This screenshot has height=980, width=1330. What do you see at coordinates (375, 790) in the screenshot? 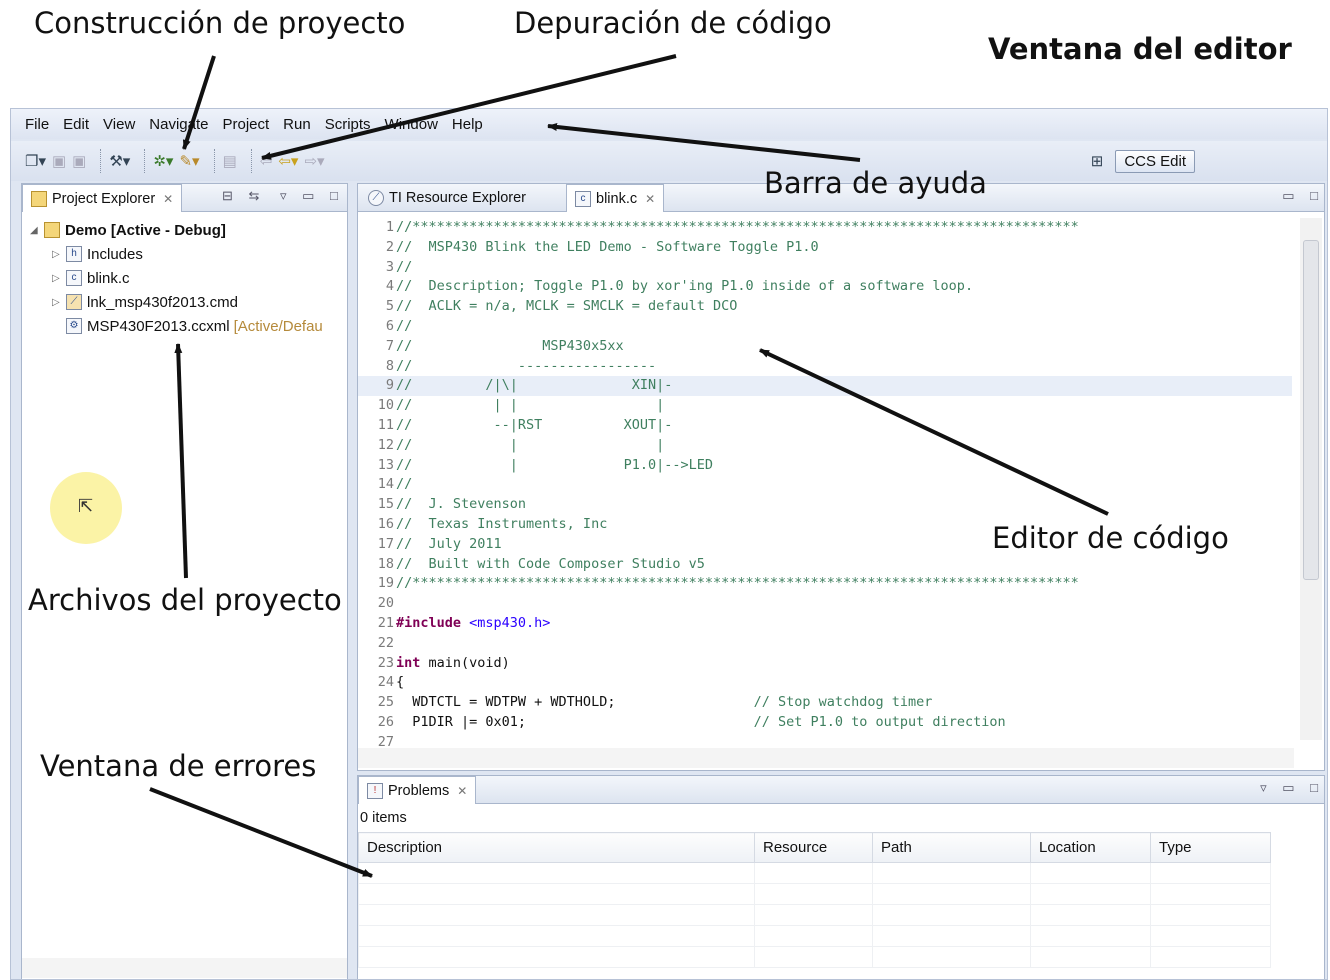
I see `problems-icon: !` at bounding box center [375, 790].